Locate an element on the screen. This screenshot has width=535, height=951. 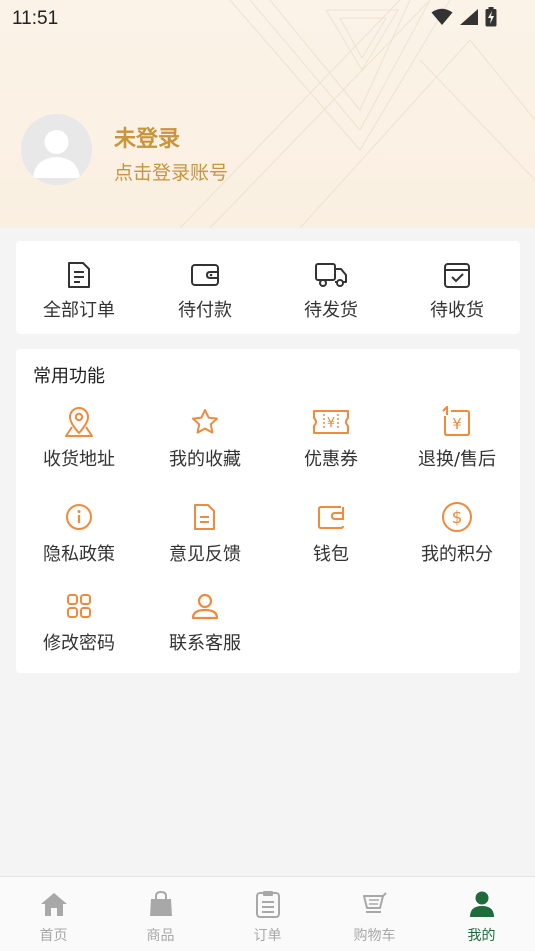
nav-cart: 购物车 is located at coordinates (374, 914).